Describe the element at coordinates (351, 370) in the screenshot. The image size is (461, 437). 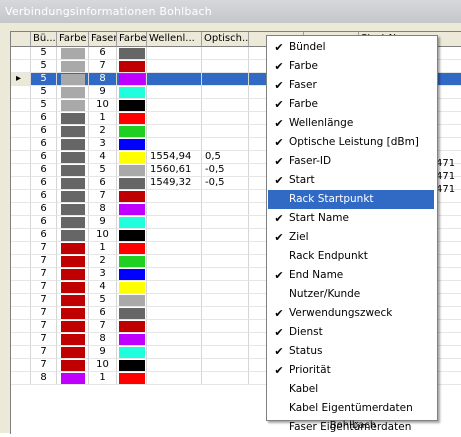
I see `menu-item: ✔ Priorität` at that location.